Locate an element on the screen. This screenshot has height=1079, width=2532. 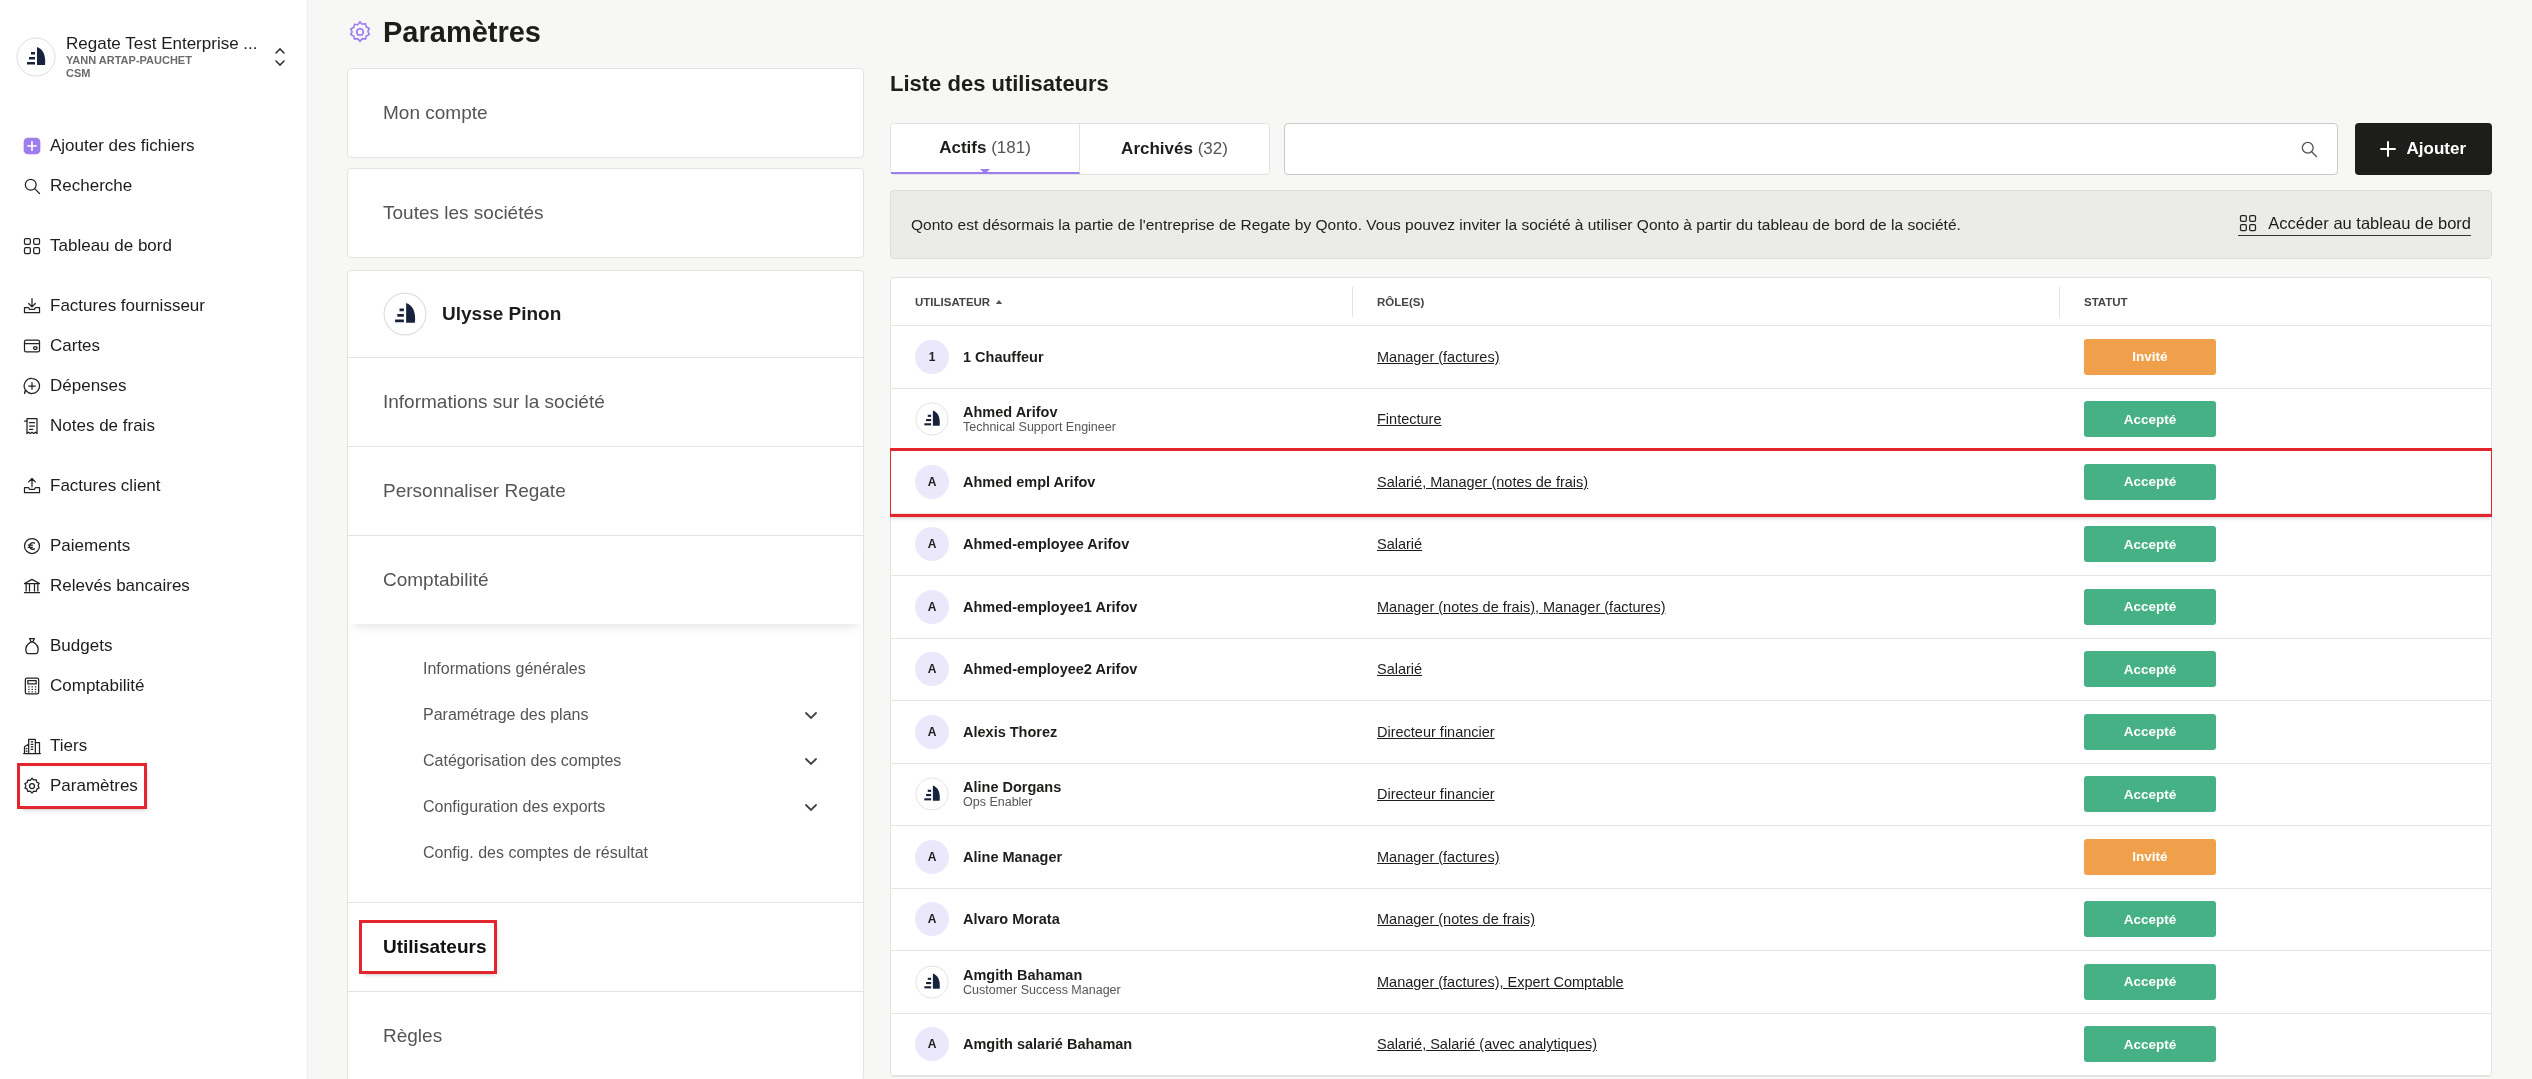
add-button: Ajouter is located at coordinates (2423, 149).